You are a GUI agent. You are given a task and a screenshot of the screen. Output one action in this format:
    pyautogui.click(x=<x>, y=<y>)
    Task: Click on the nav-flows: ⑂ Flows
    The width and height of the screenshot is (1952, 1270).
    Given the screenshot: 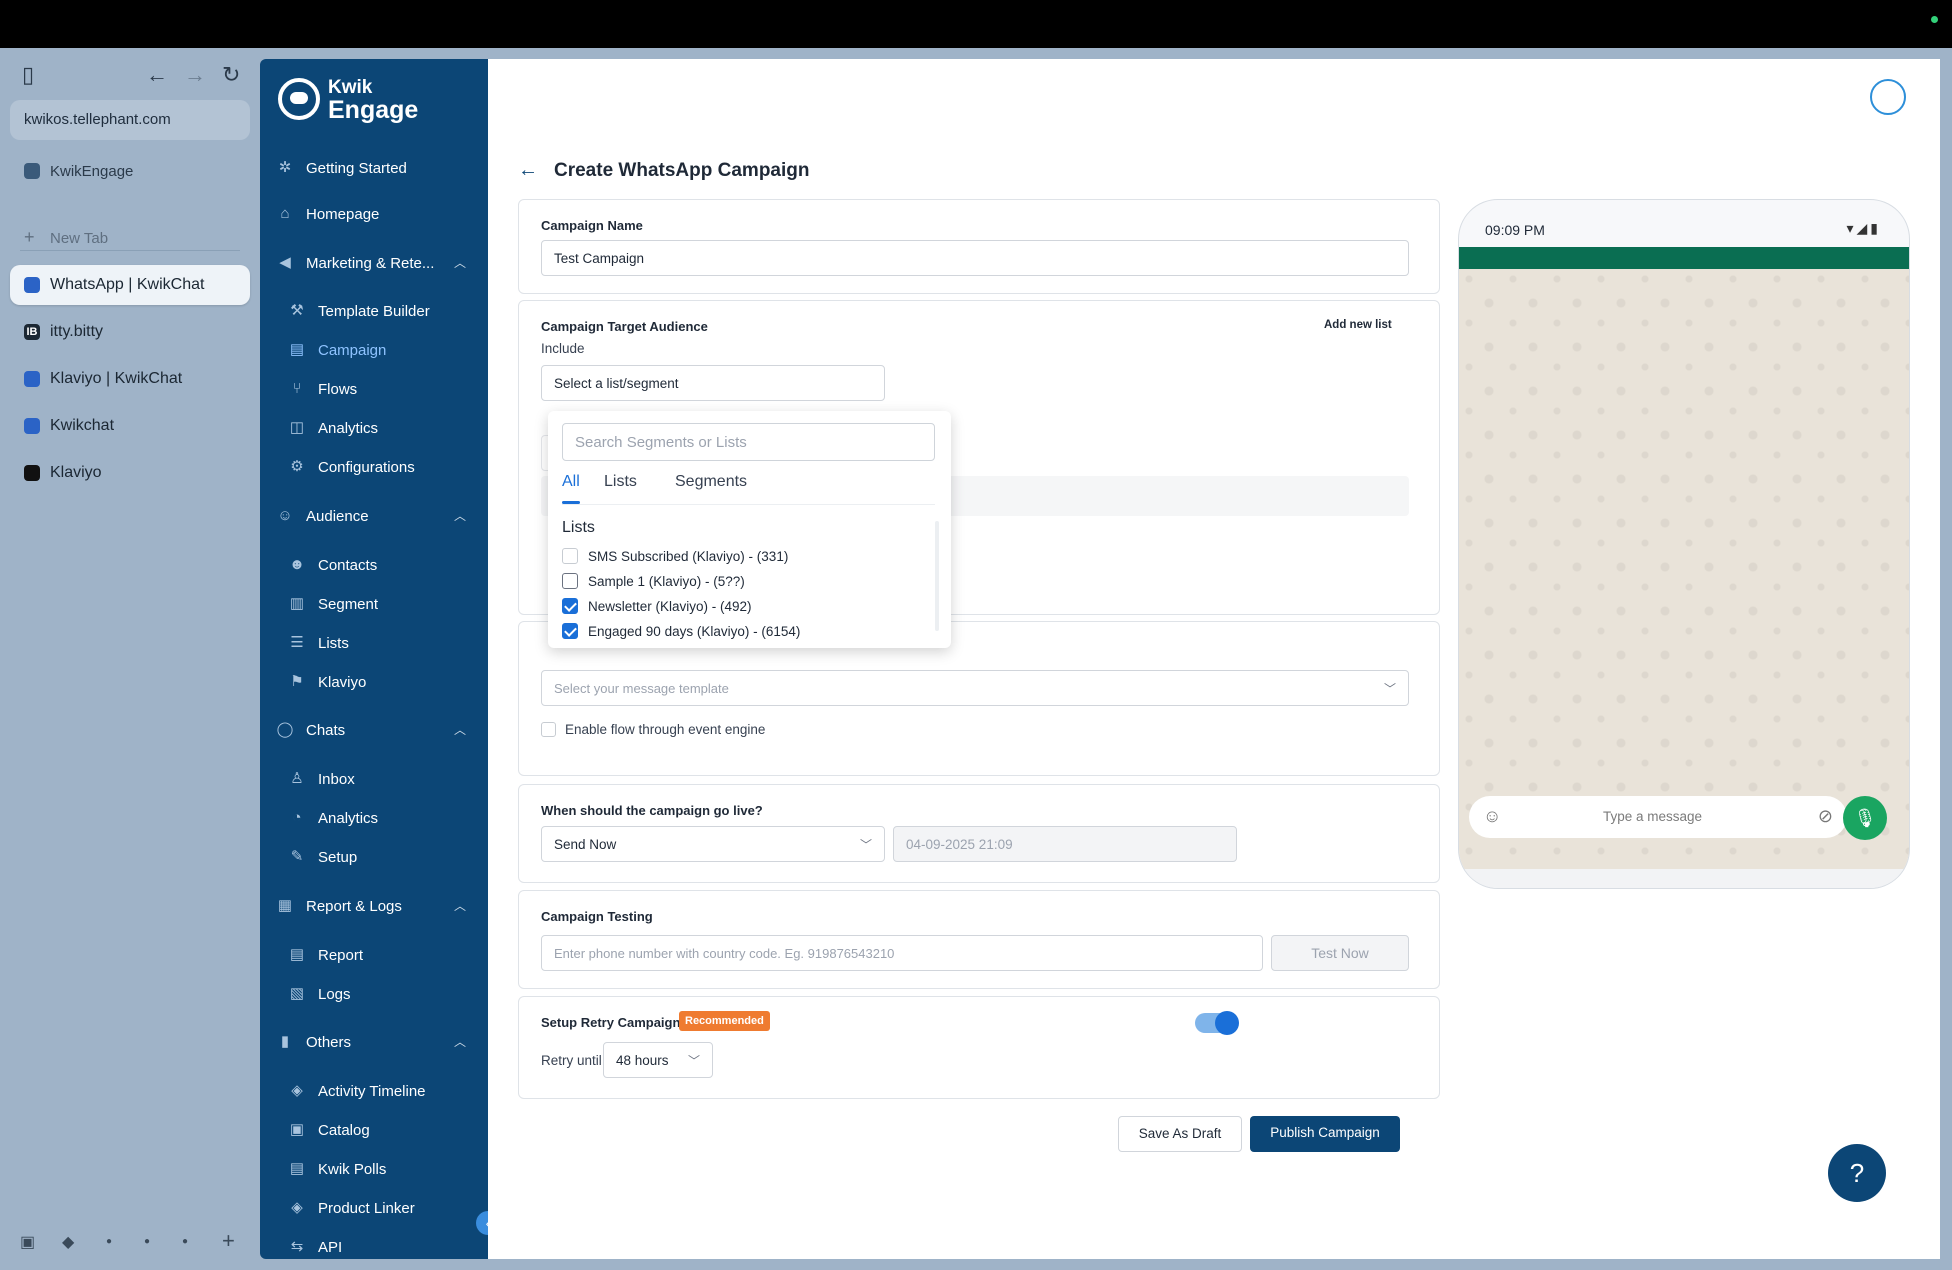 What is the action you would take?
    pyautogui.click(x=374, y=389)
    